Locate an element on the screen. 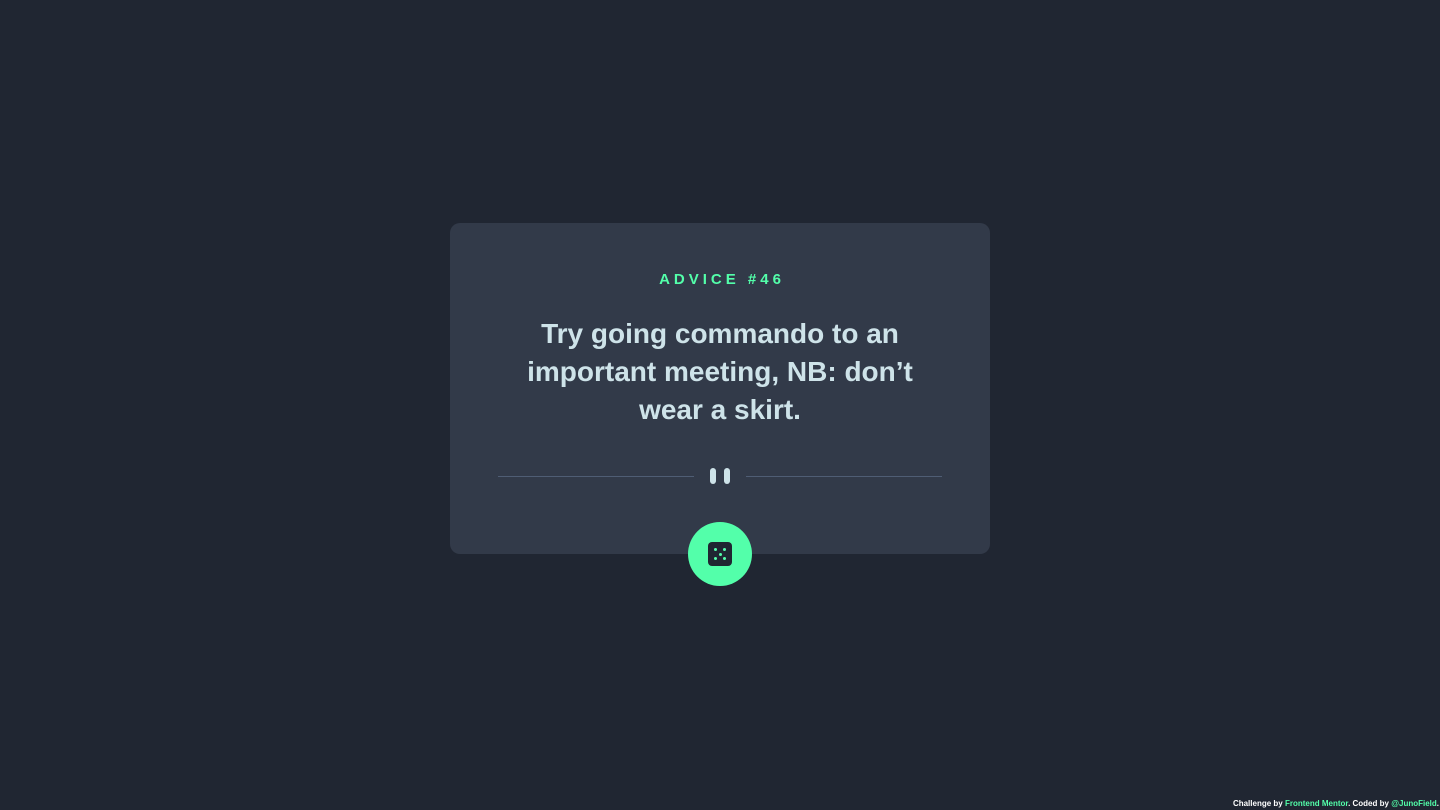  attribution-middle: . Coded by is located at coordinates (1370, 803).